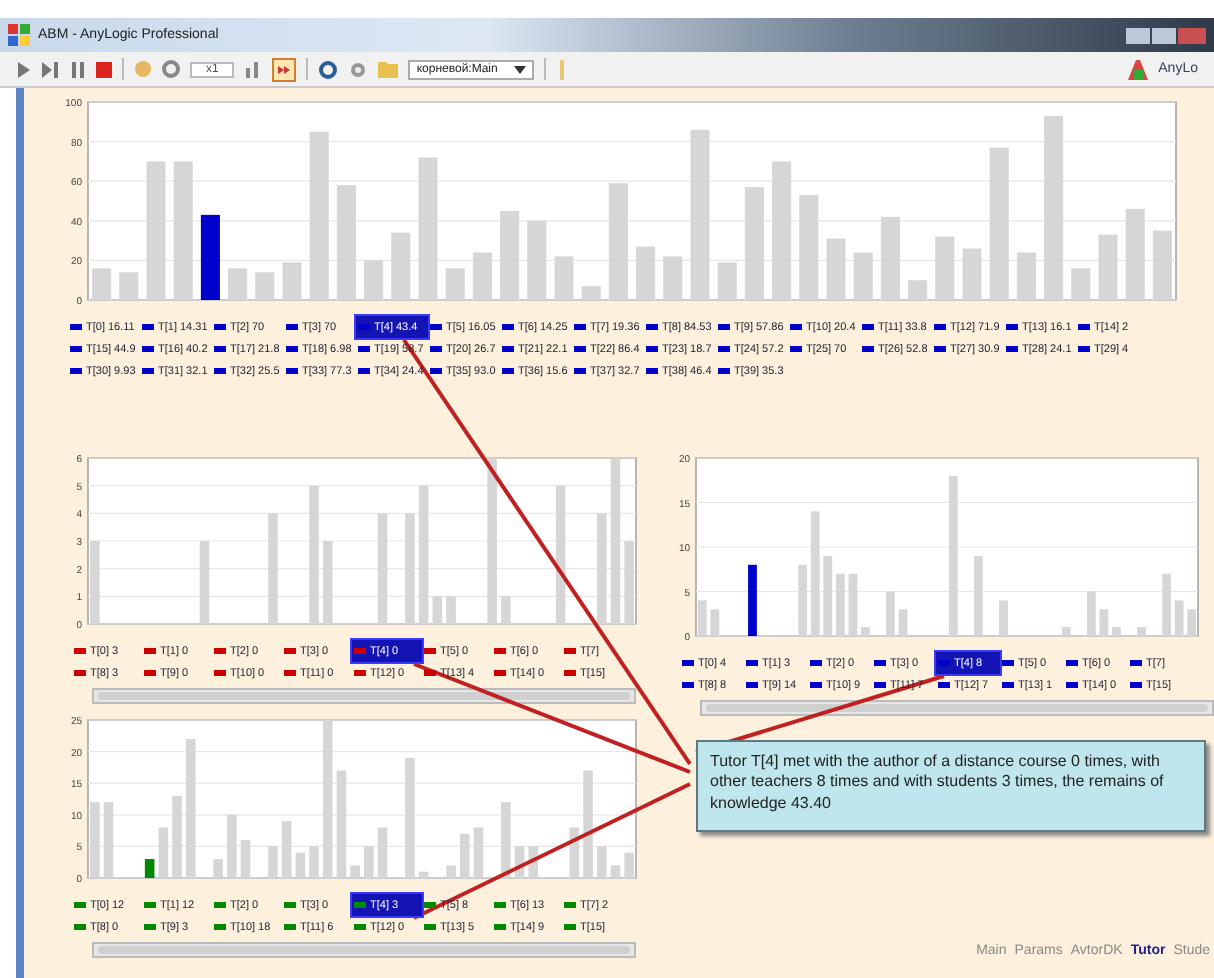 The height and width of the screenshot is (978, 1214). Describe the element at coordinates (51, 69) in the screenshot. I see `step-icon` at that location.